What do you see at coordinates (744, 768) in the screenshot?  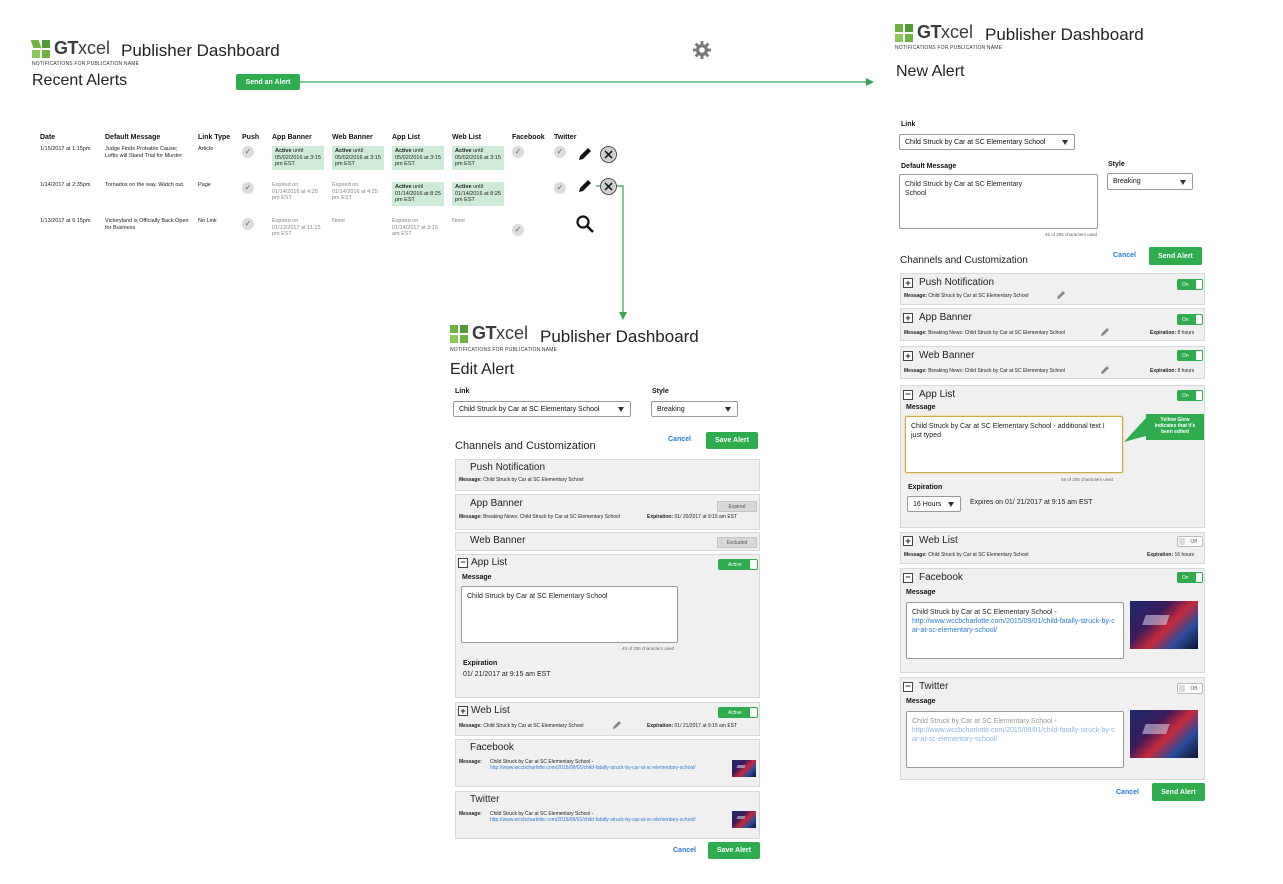 I see `facebook-thumbnail-image` at bounding box center [744, 768].